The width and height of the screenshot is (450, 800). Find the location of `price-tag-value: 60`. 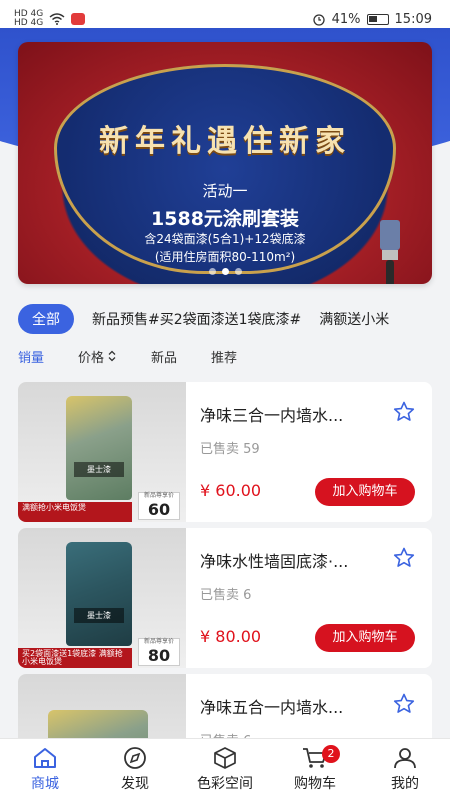

price-tag-value: 60 is located at coordinates (159, 509).